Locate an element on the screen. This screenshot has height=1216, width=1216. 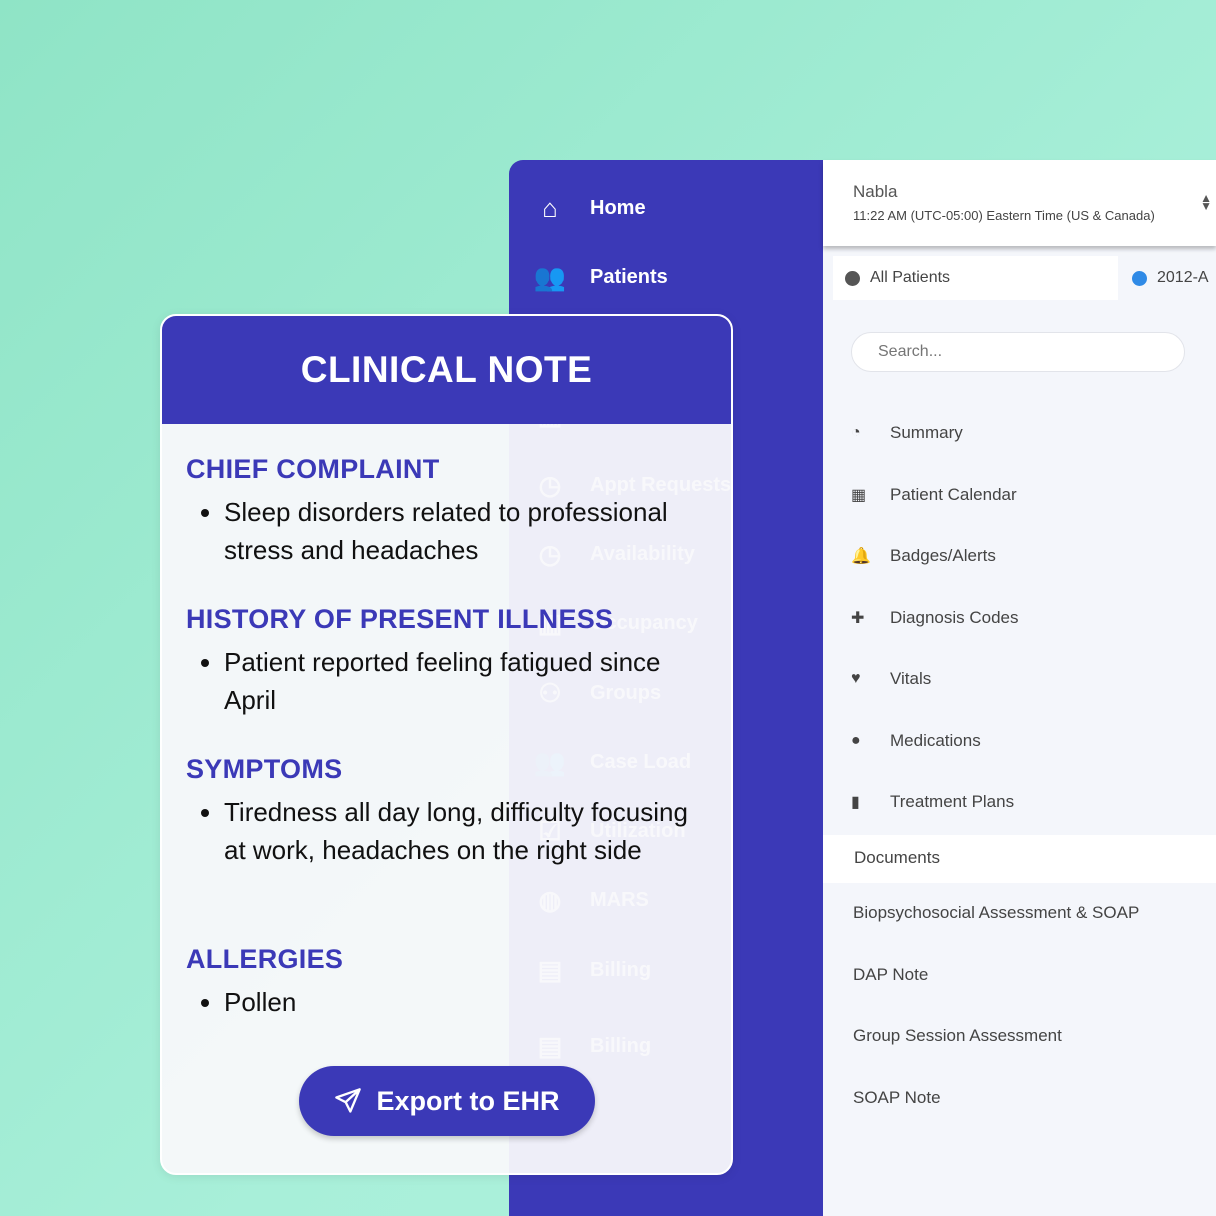
menu-item-vitals: ♥ Vitals is located at coordinates (891, 679).